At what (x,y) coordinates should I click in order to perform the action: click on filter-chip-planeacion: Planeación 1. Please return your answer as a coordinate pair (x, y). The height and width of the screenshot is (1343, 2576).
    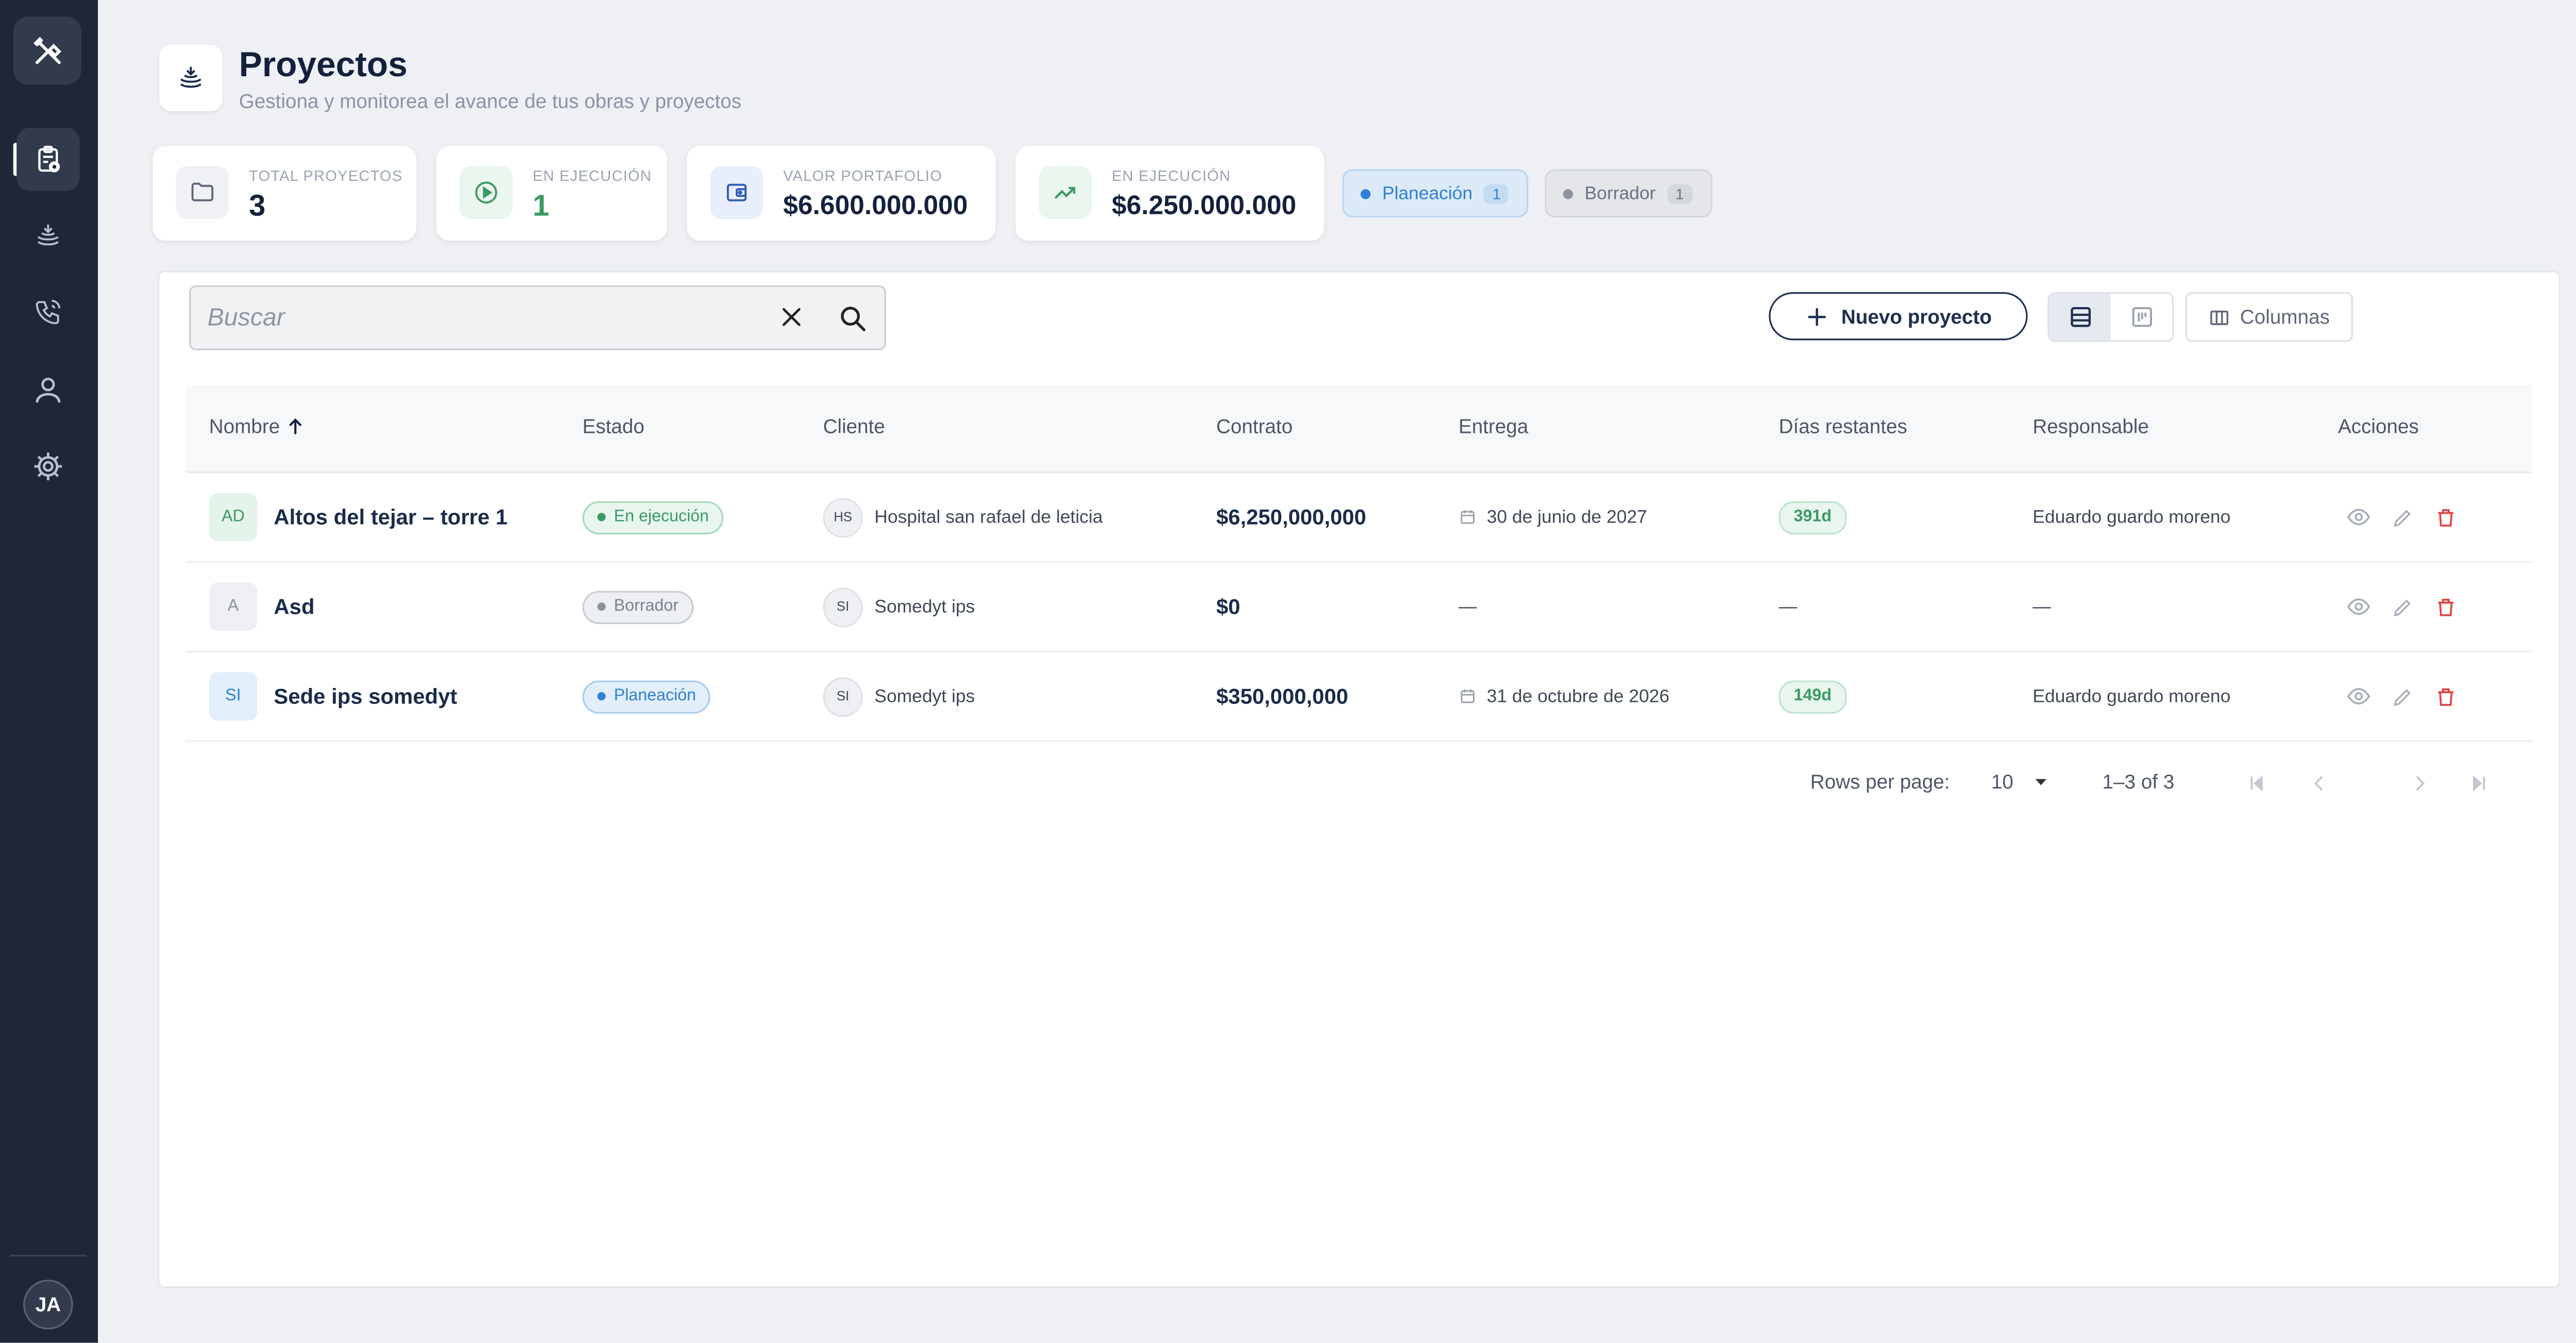
    Looking at the image, I should click on (1435, 193).